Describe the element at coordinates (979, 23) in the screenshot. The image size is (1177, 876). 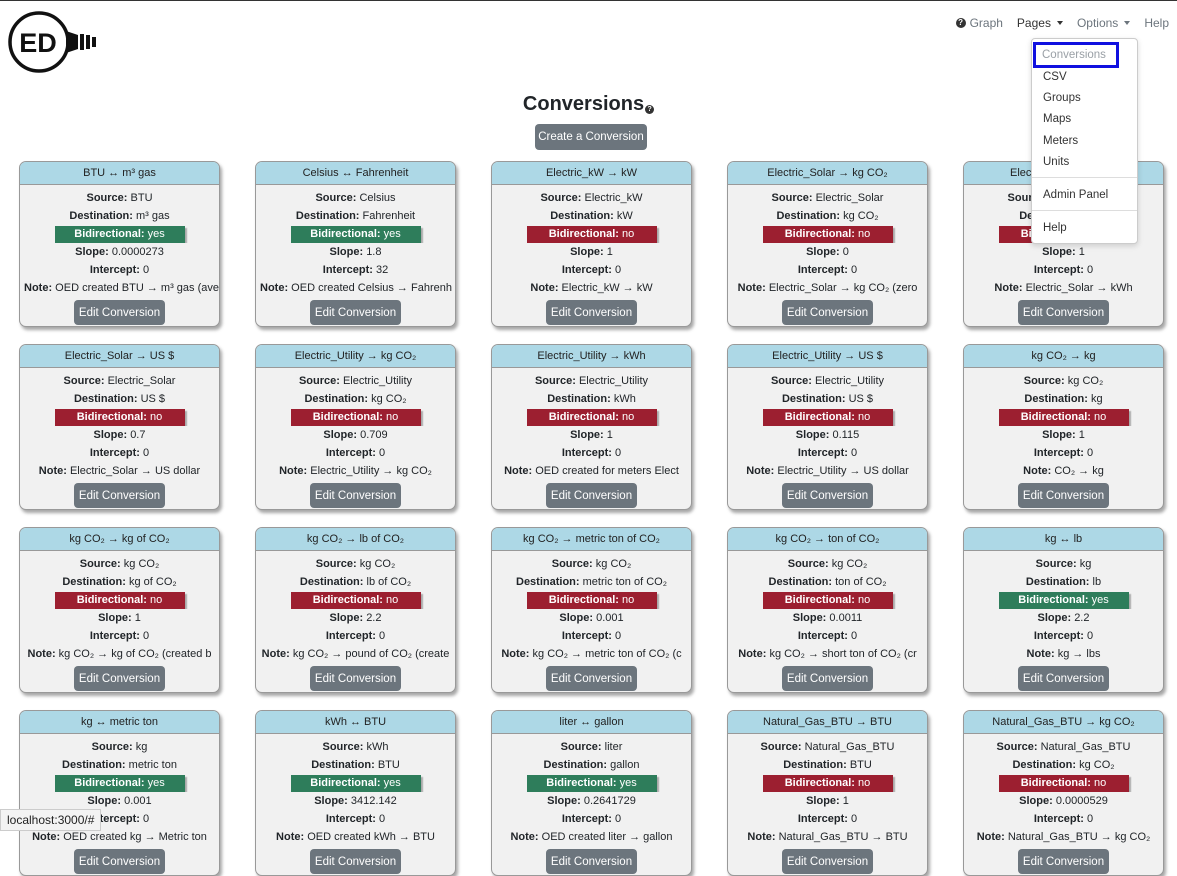
I see `nav-graph: ? Graph` at that location.